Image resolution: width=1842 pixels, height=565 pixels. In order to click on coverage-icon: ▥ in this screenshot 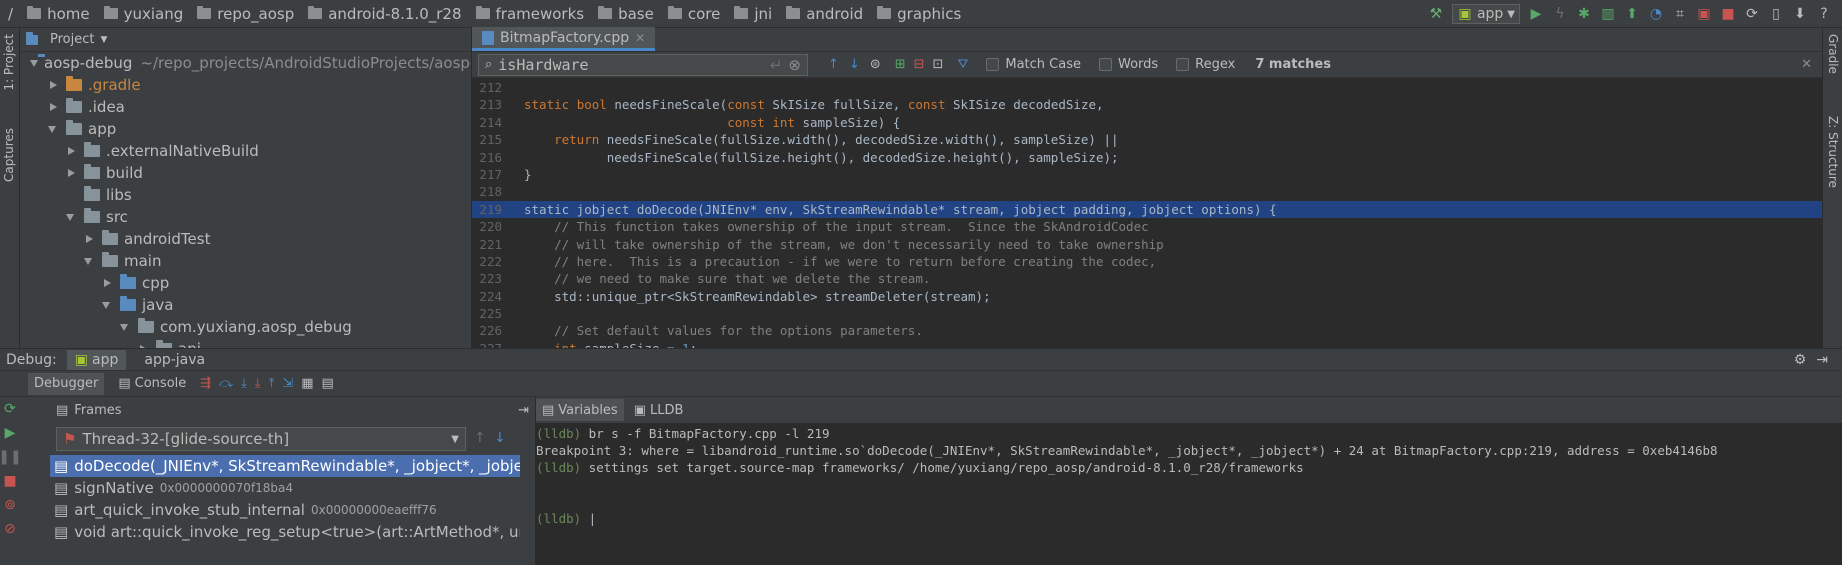, I will do `click(1608, 14)`.